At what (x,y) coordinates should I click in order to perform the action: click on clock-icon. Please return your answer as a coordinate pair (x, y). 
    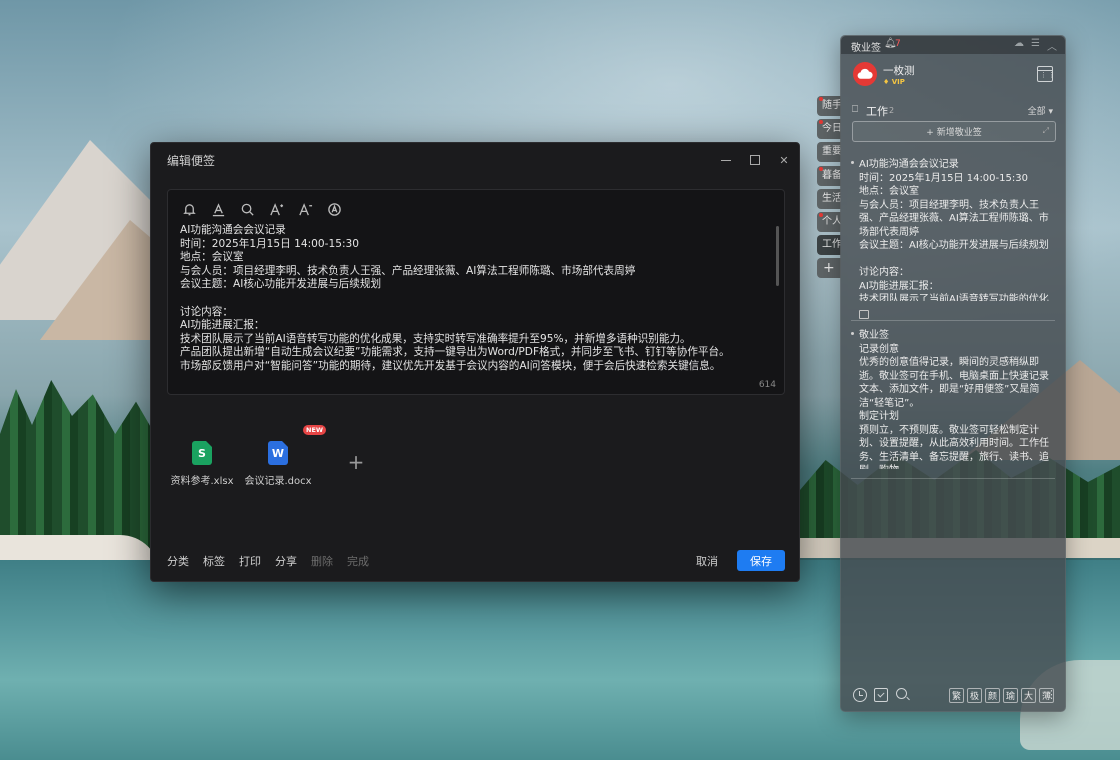
    Looking at the image, I should click on (860, 695).